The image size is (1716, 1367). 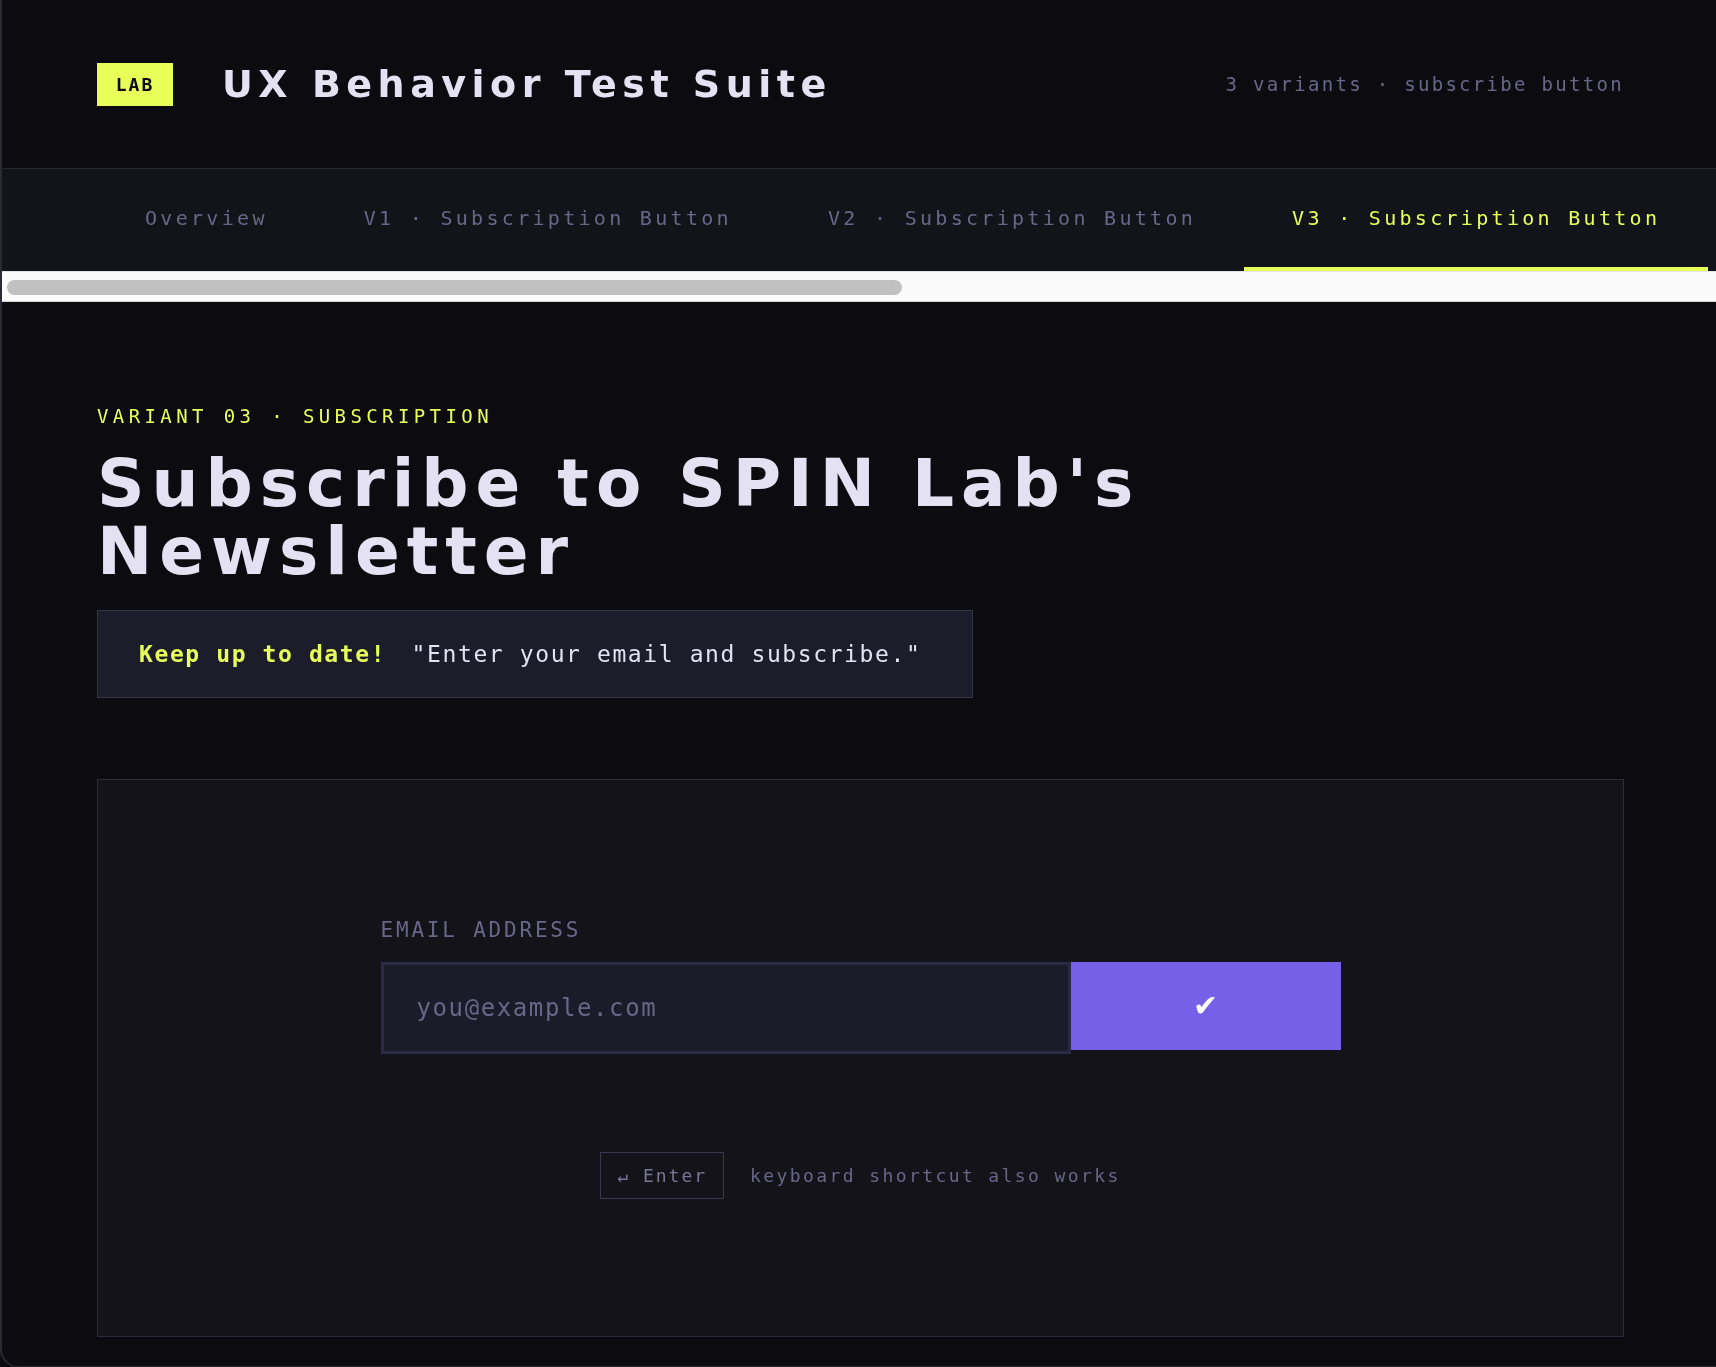 What do you see at coordinates (725, 1007) in the screenshot?
I see `email-input: you@example.com` at bounding box center [725, 1007].